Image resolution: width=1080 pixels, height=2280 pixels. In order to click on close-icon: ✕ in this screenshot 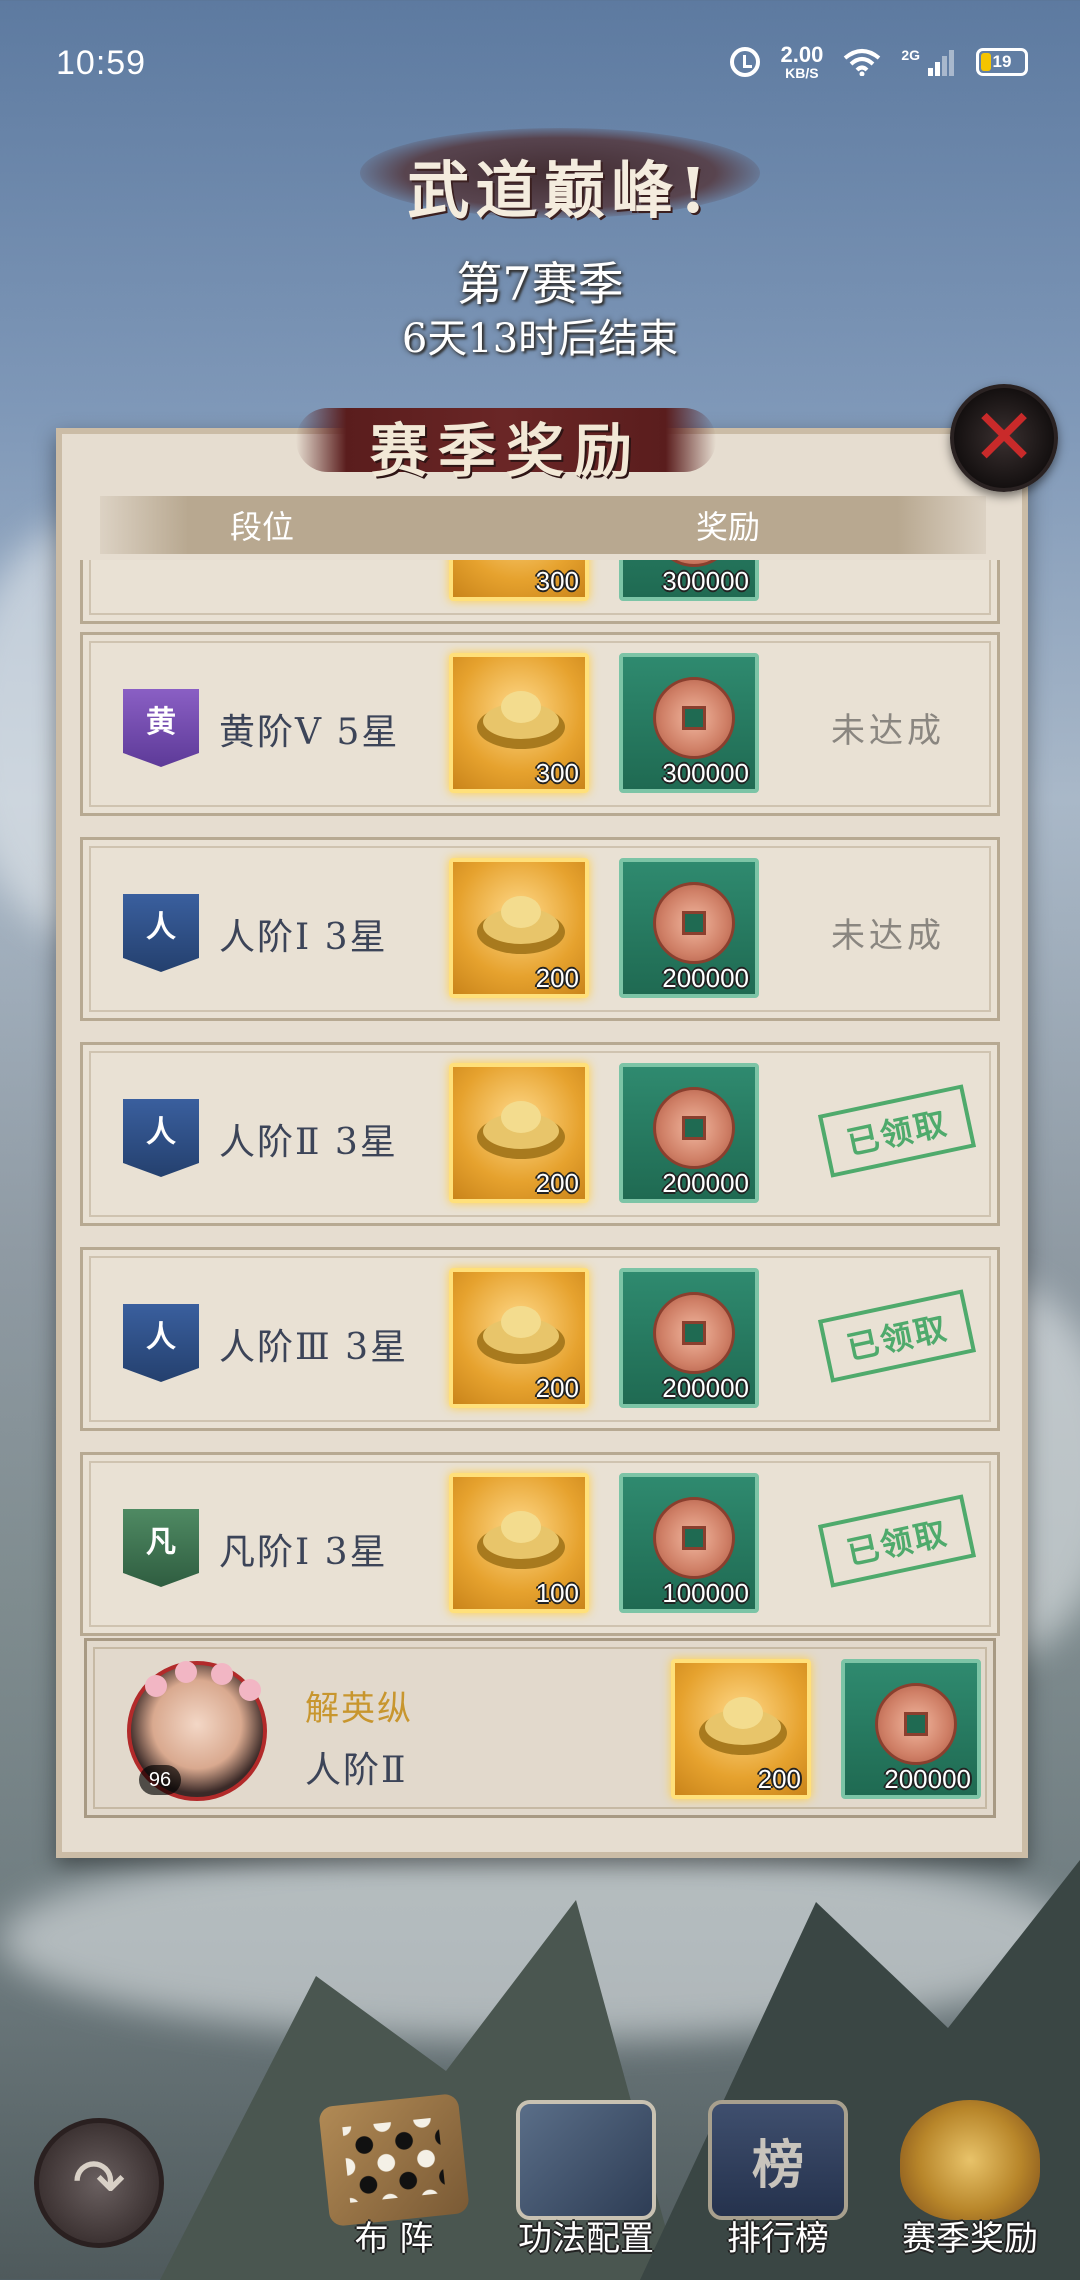, I will do `click(1004, 438)`.